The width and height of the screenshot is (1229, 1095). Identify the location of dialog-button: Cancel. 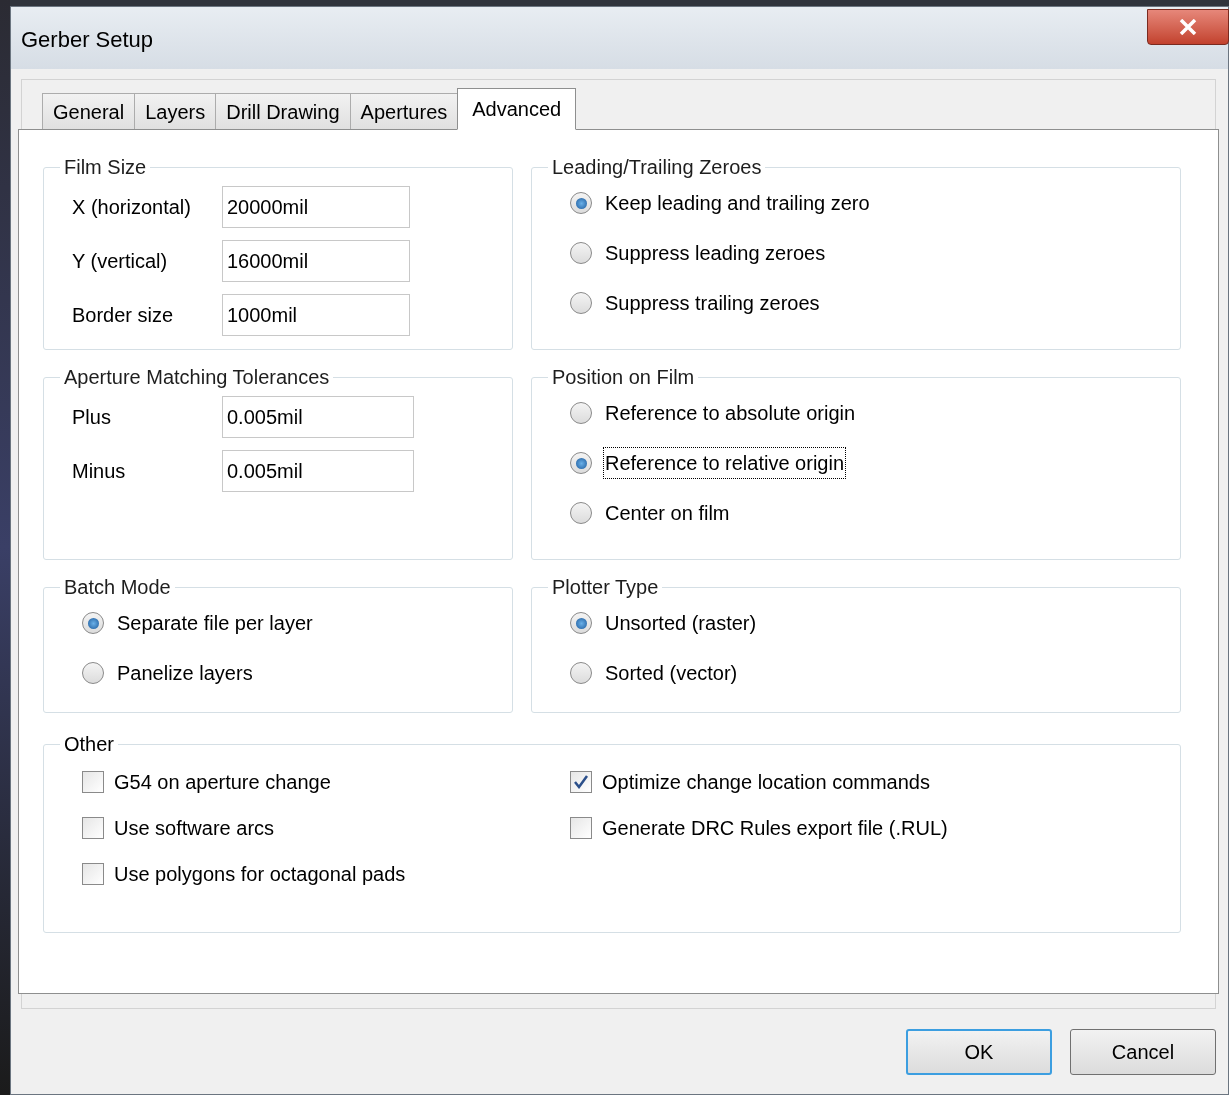
(1143, 1051).